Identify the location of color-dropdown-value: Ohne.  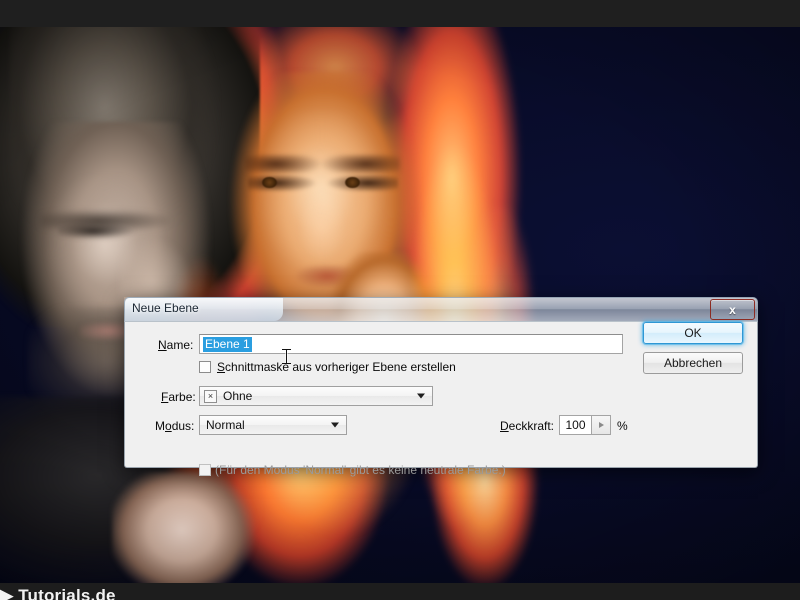
(238, 396).